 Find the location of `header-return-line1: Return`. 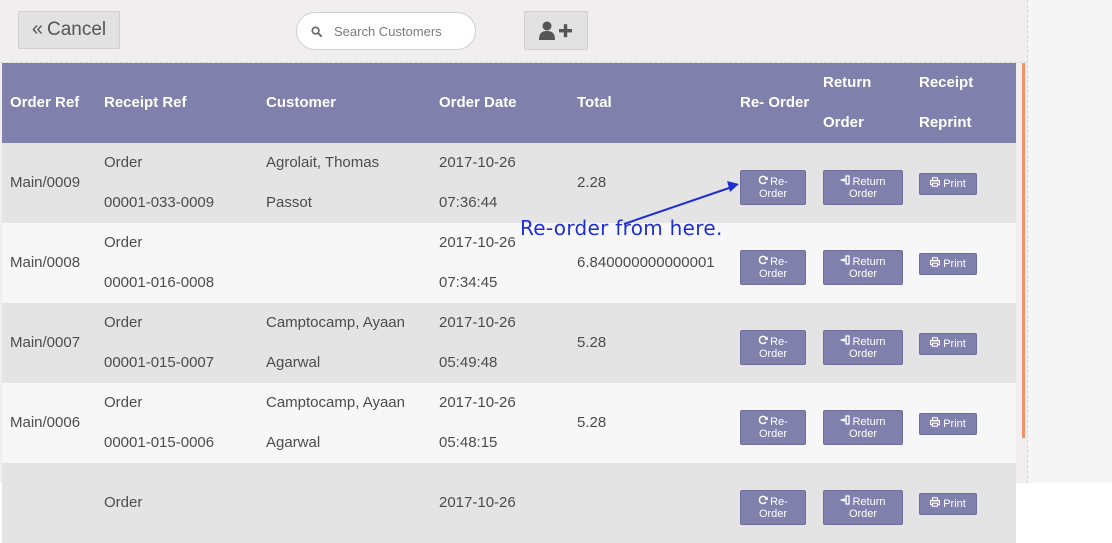

header-return-line1: Return is located at coordinates (847, 82).